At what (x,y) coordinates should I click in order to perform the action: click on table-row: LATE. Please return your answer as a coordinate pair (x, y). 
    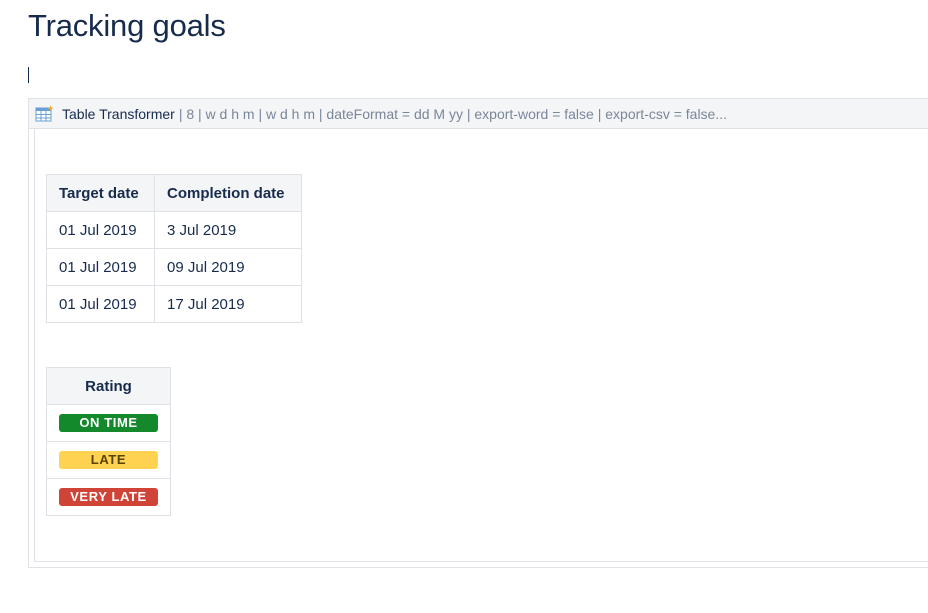
    Looking at the image, I should click on (108, 460).